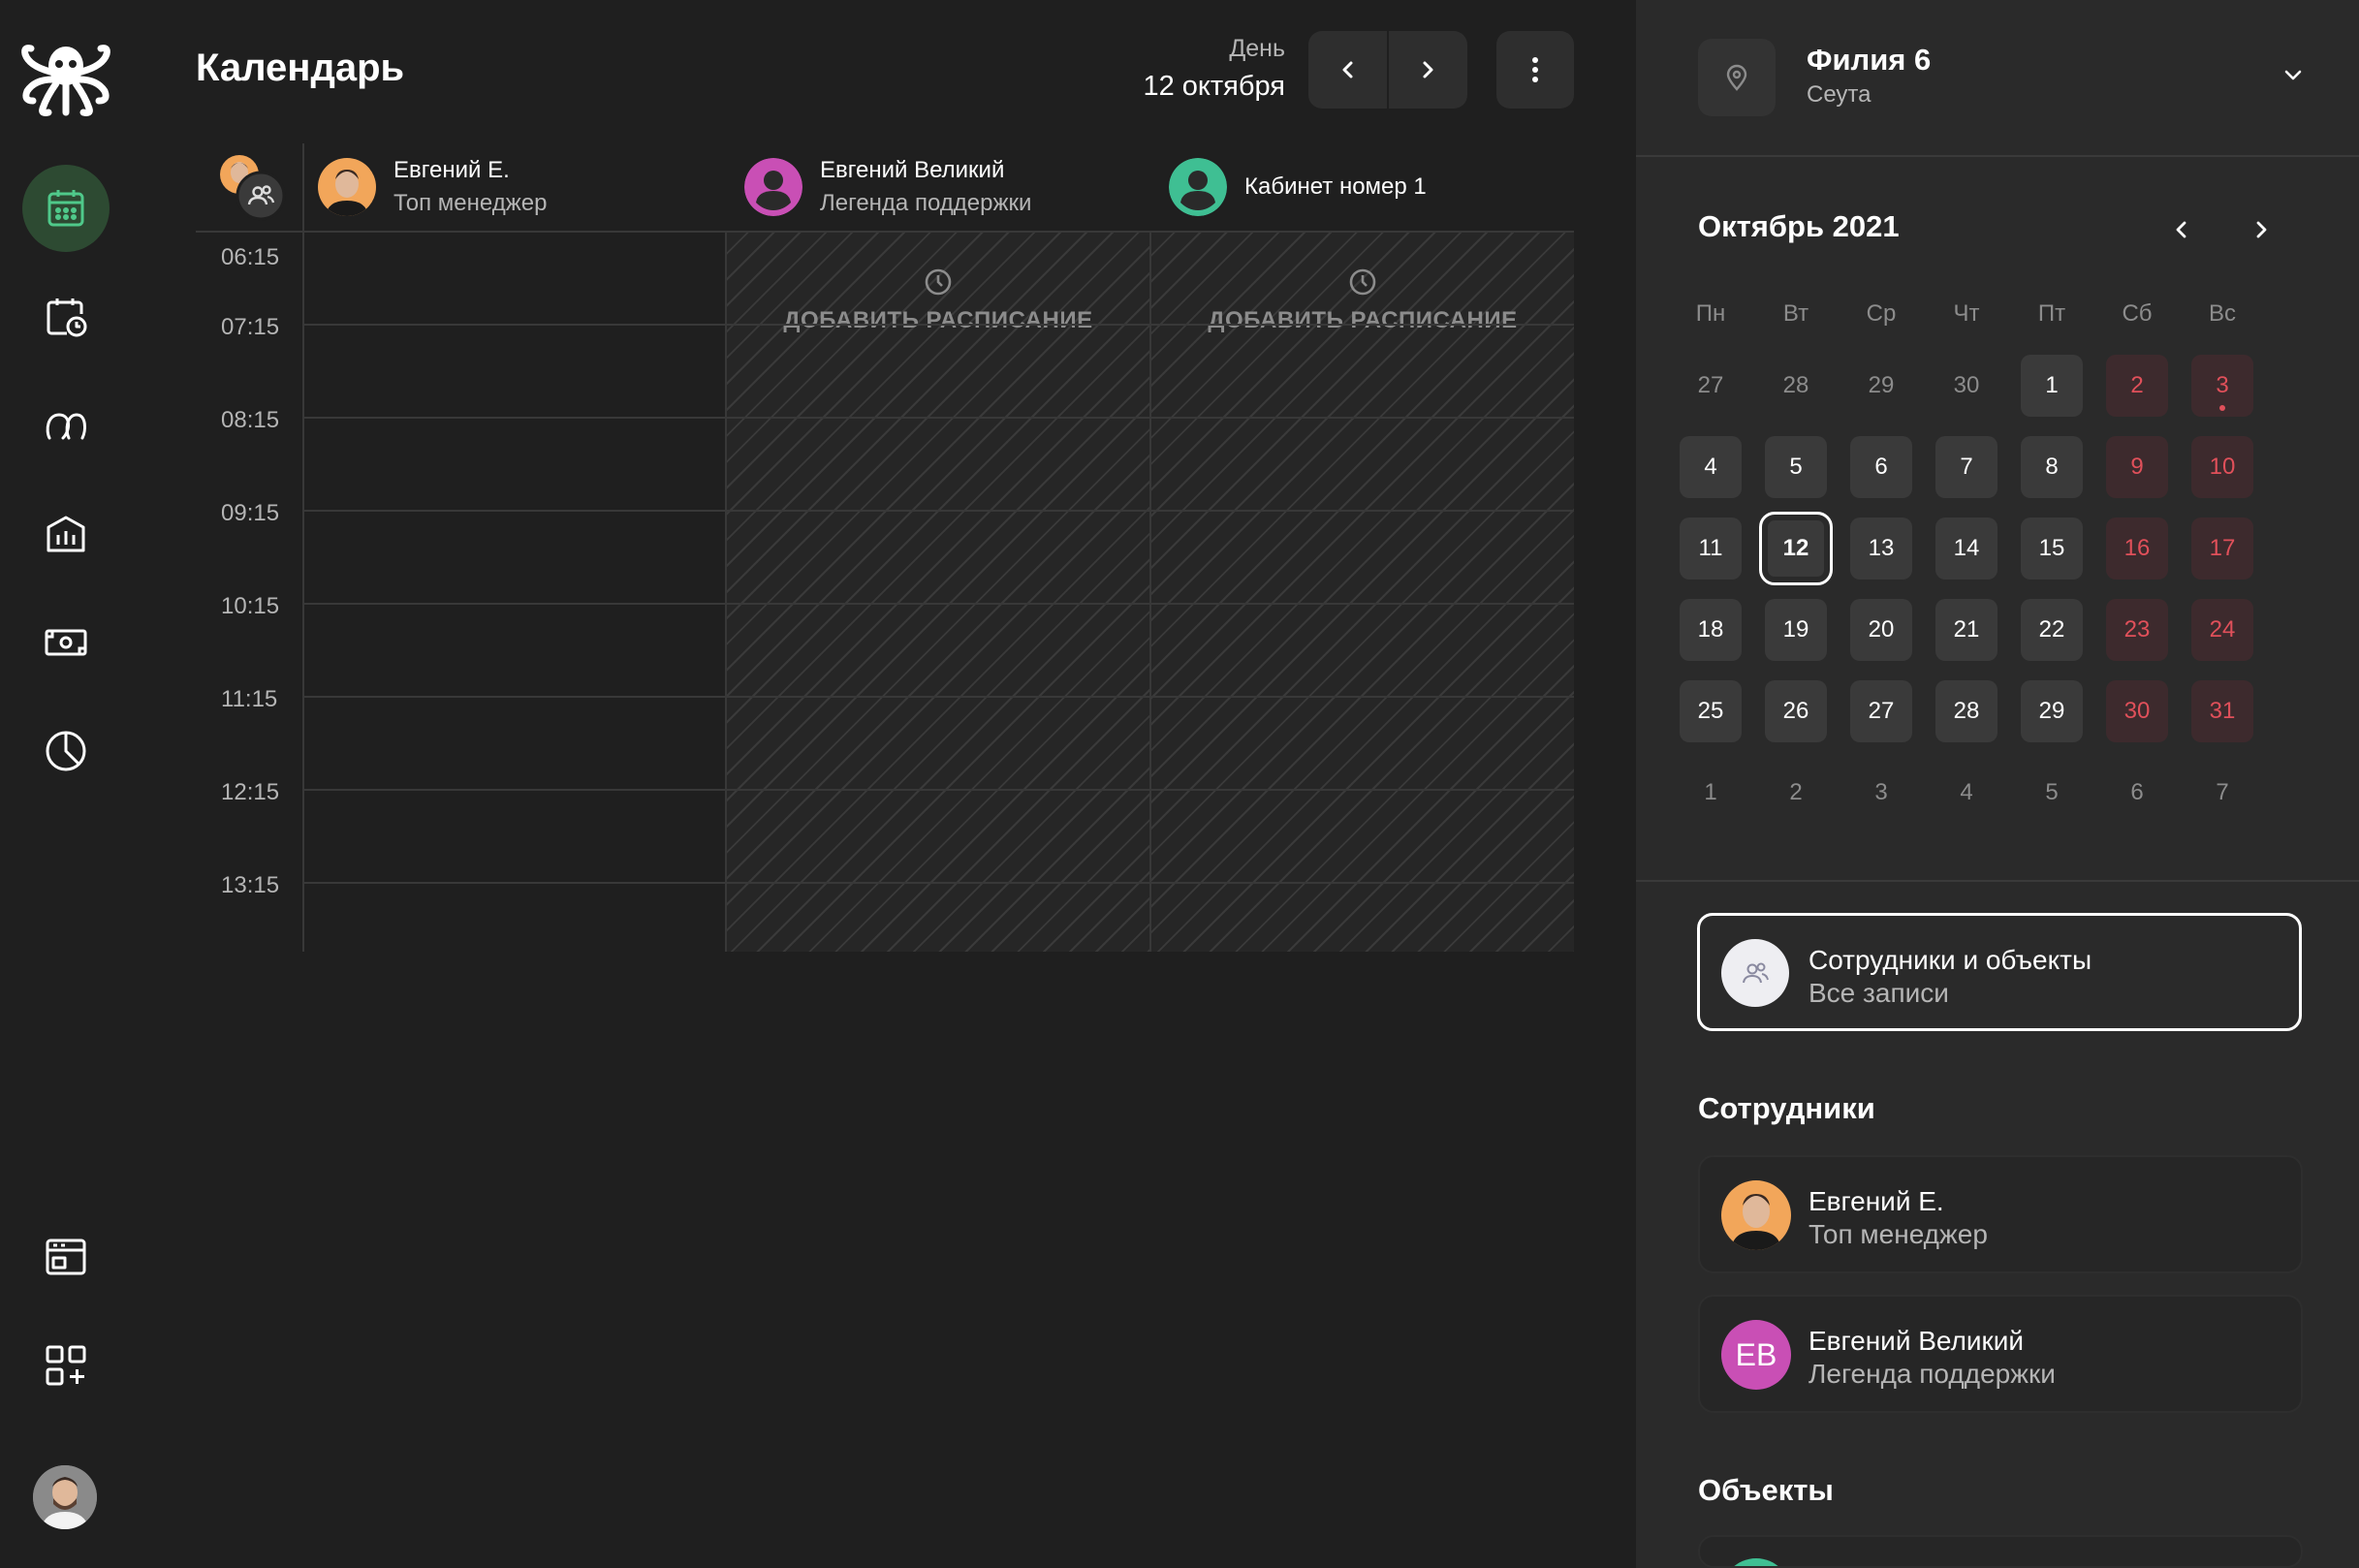 The width and height of the screenshot is (2359, 1568). Describe the element at coordinates (2222, 467) in the screenshot. I see `calendar-day: 10` at that location.